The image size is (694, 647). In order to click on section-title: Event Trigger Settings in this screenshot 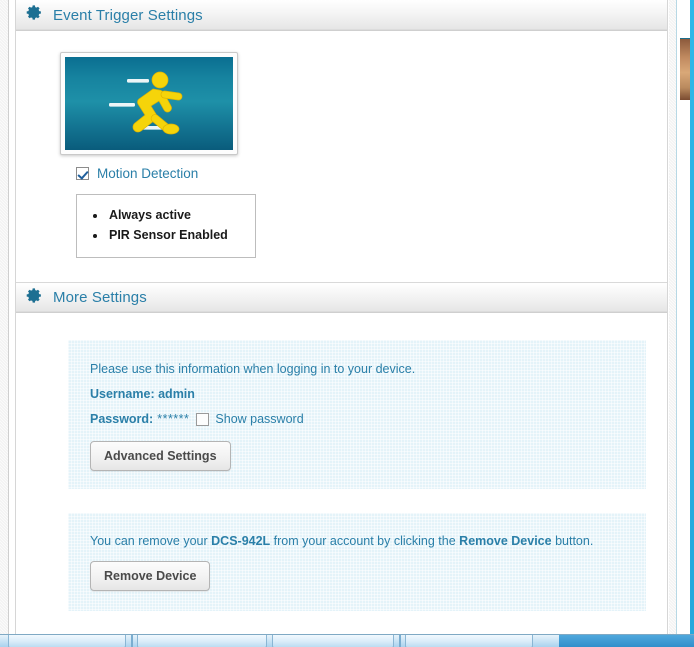, I will do `click(128, 15)`.